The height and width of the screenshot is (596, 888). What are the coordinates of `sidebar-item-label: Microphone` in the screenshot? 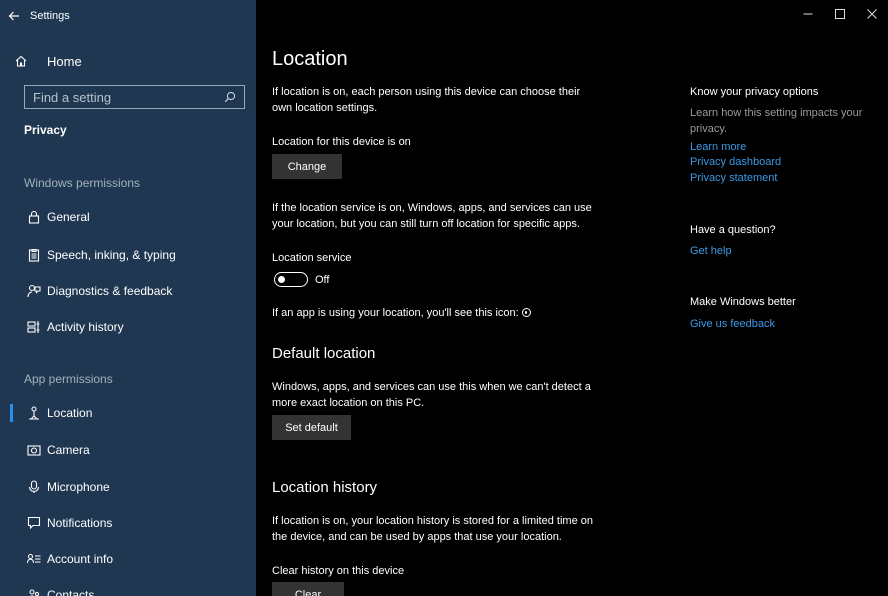 It's located at (78, 487).